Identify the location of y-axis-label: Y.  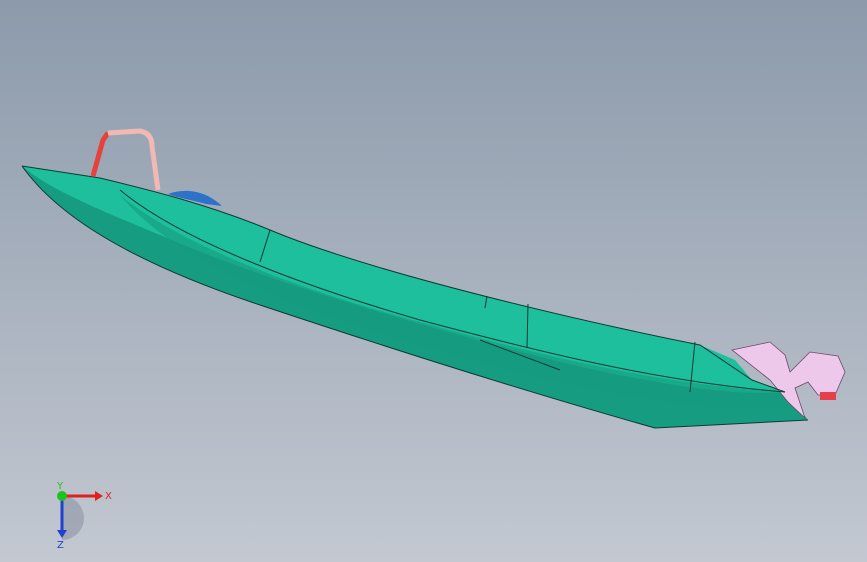
(60, 486).